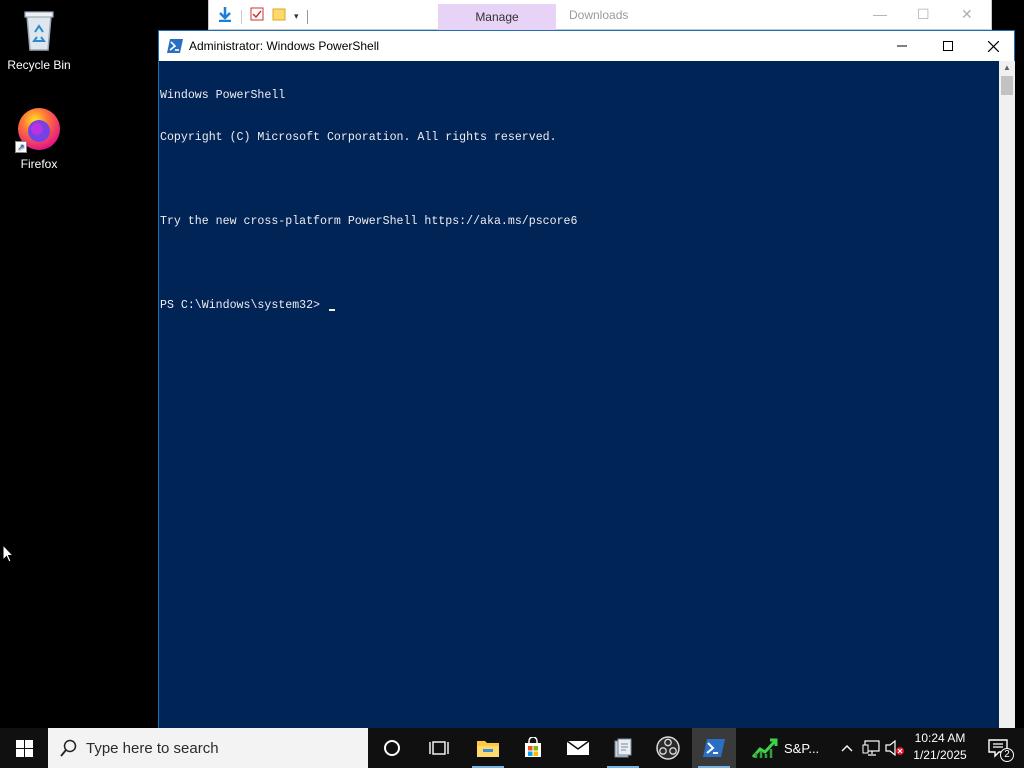 The image size is (1024, 768). What do you see at coordinates (257, 16) in the screenshot?
I see `properties-icon` at bounding box center [257, 16].